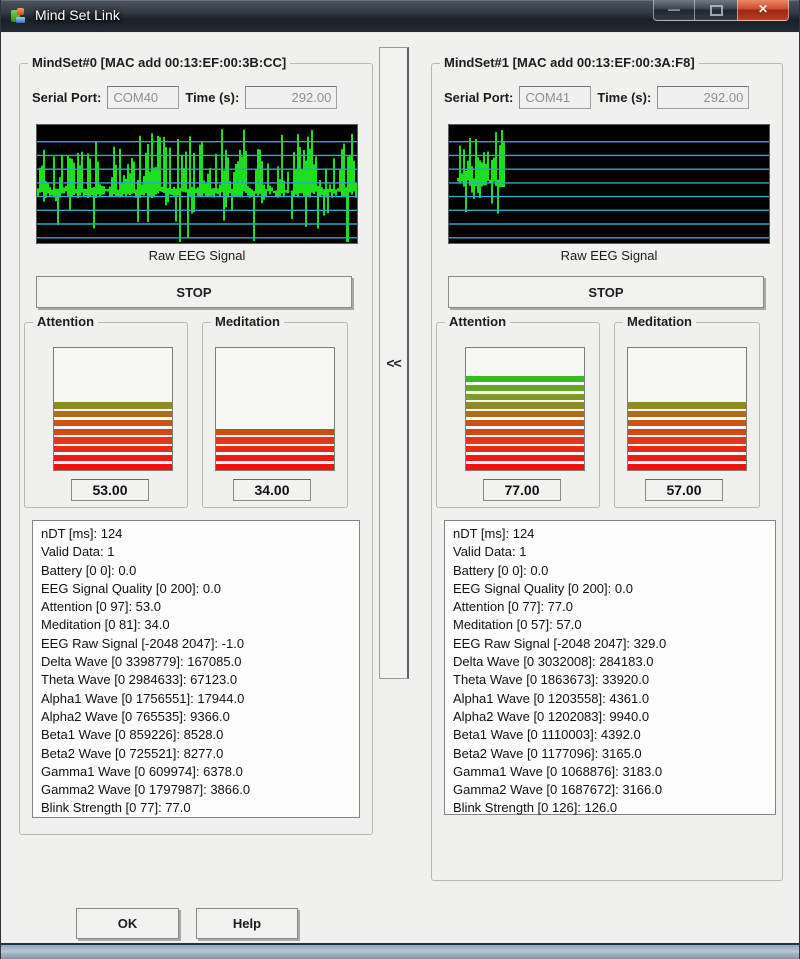  What do you see at coordinates (535, 808) in the screenshot?
I see `info-line: Blink Strength [0 126]: 126.0` at bounding box center [535, 808].